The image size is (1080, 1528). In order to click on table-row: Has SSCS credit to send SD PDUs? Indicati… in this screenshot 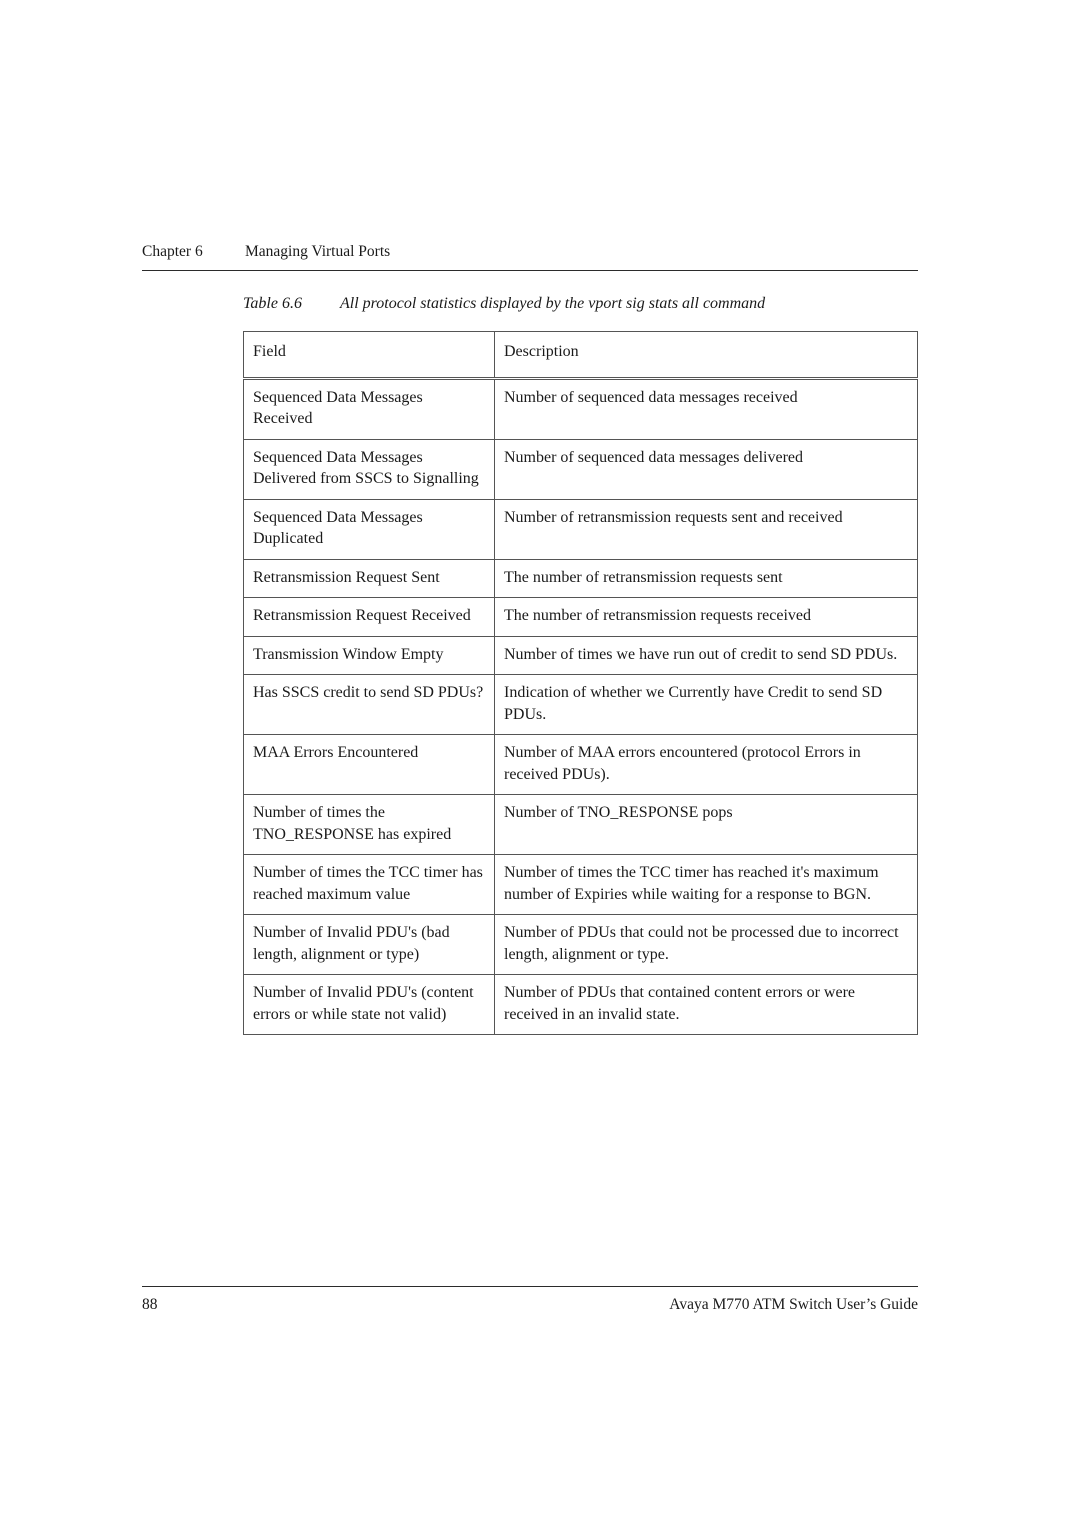, I will do `click(580, 704)`.